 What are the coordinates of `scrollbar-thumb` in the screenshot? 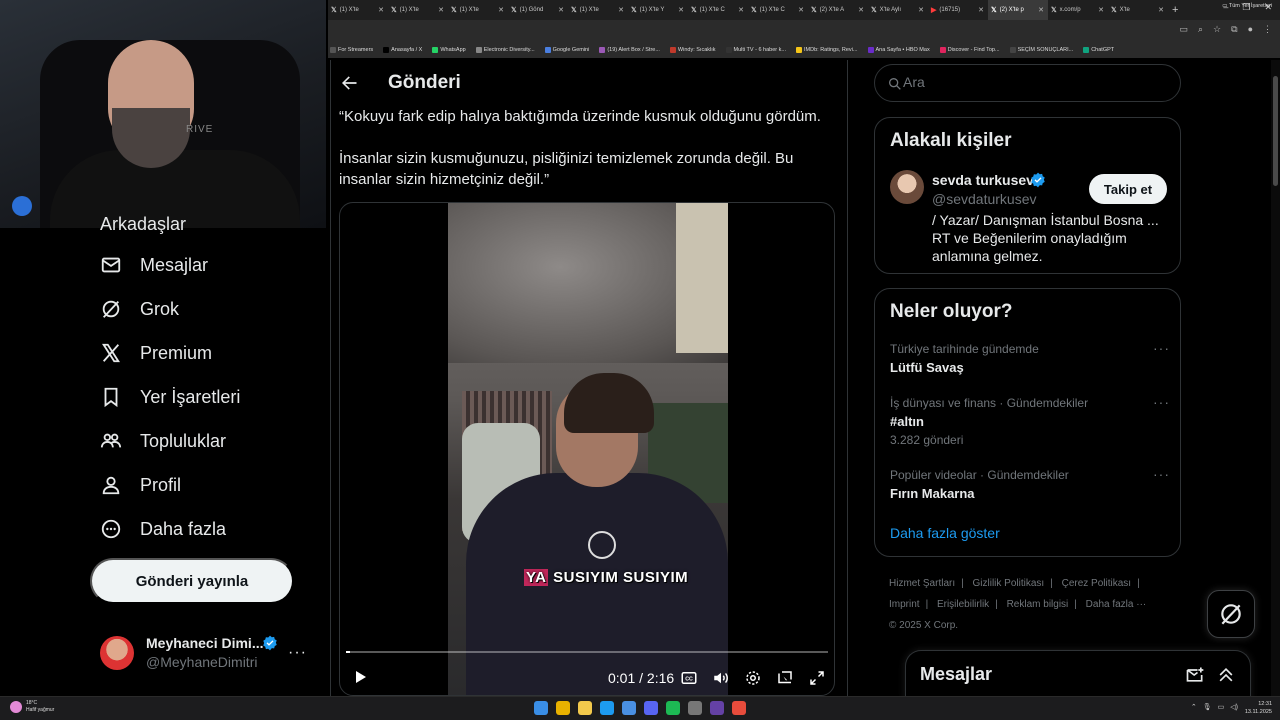 It's located at (1275, 131).